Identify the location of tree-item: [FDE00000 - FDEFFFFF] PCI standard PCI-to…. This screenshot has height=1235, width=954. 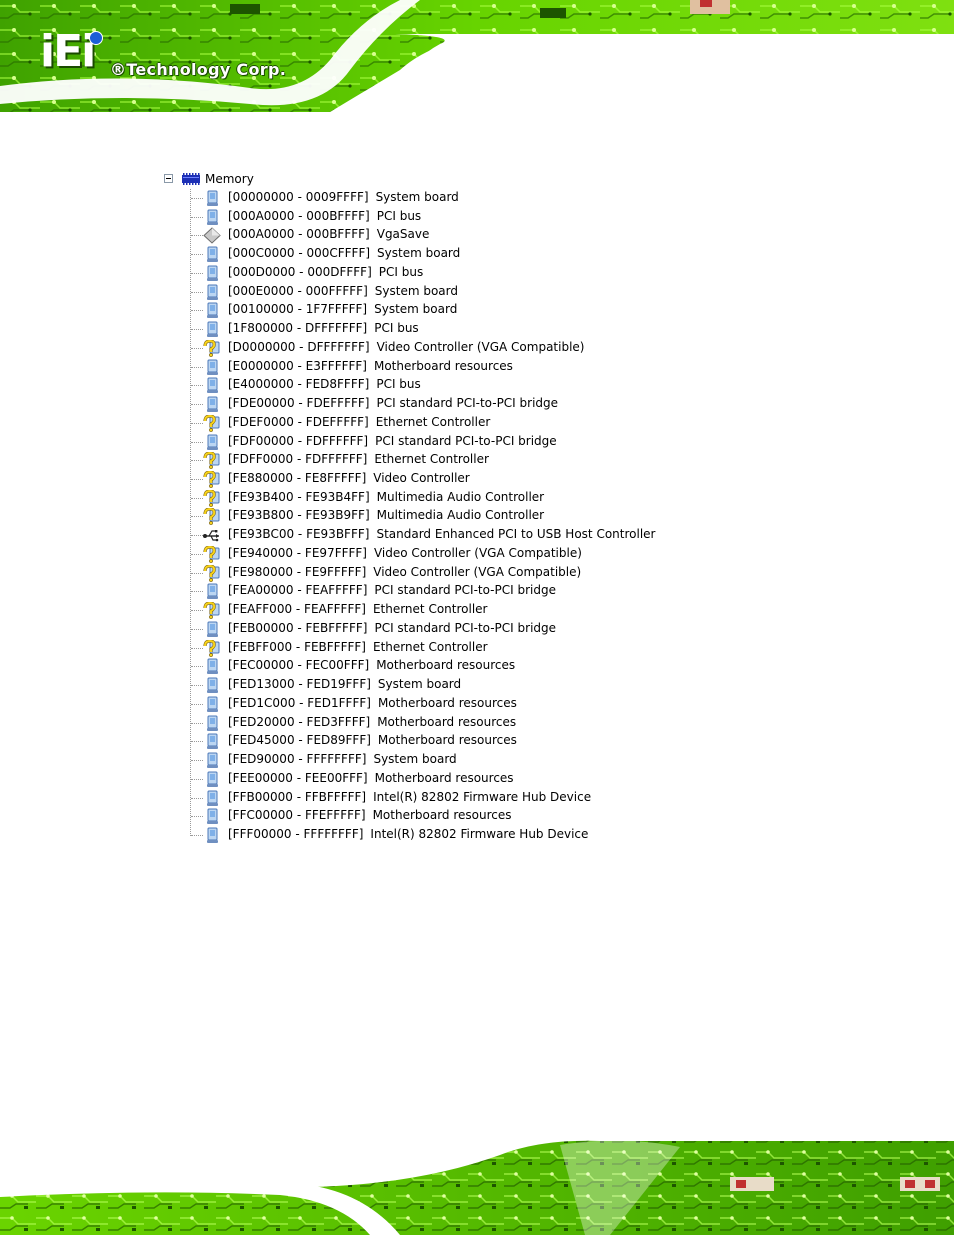
(420, 404).